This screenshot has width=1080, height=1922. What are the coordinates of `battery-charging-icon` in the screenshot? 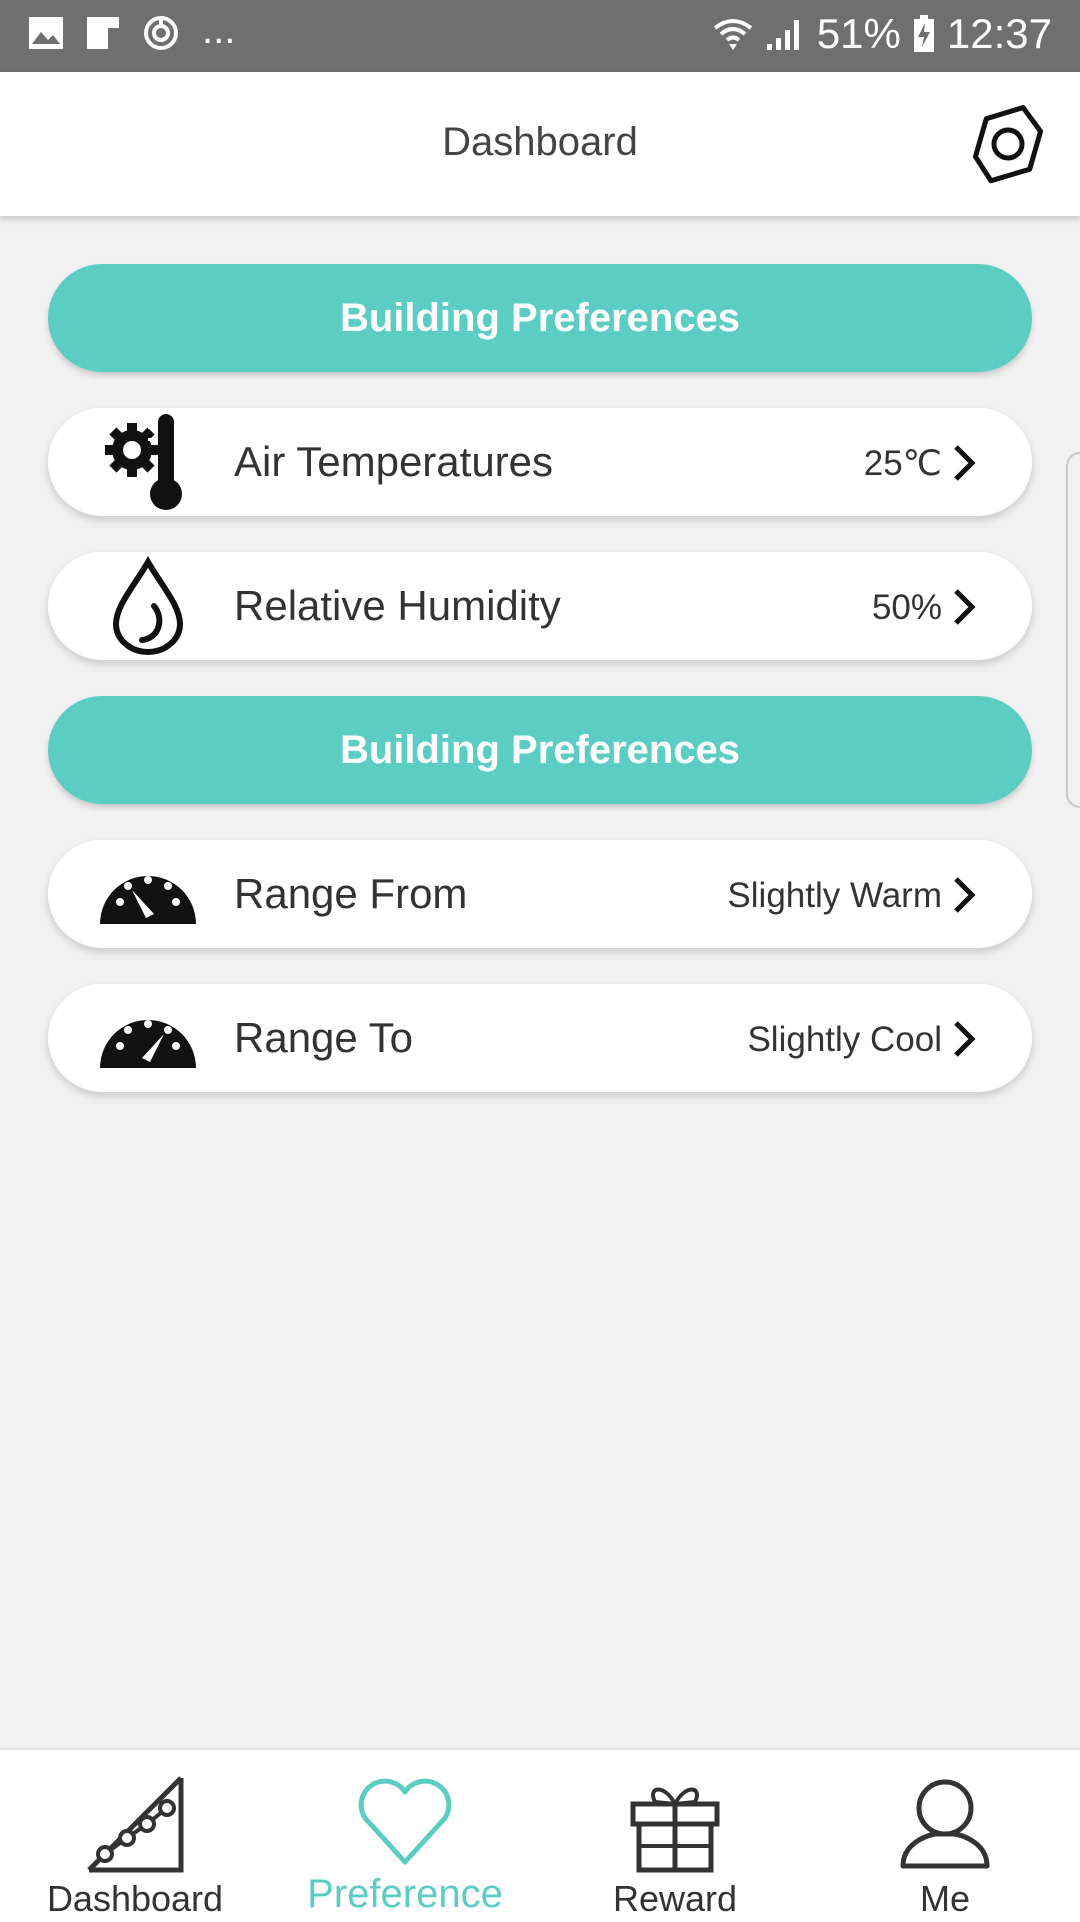 It's located at (923, 33).